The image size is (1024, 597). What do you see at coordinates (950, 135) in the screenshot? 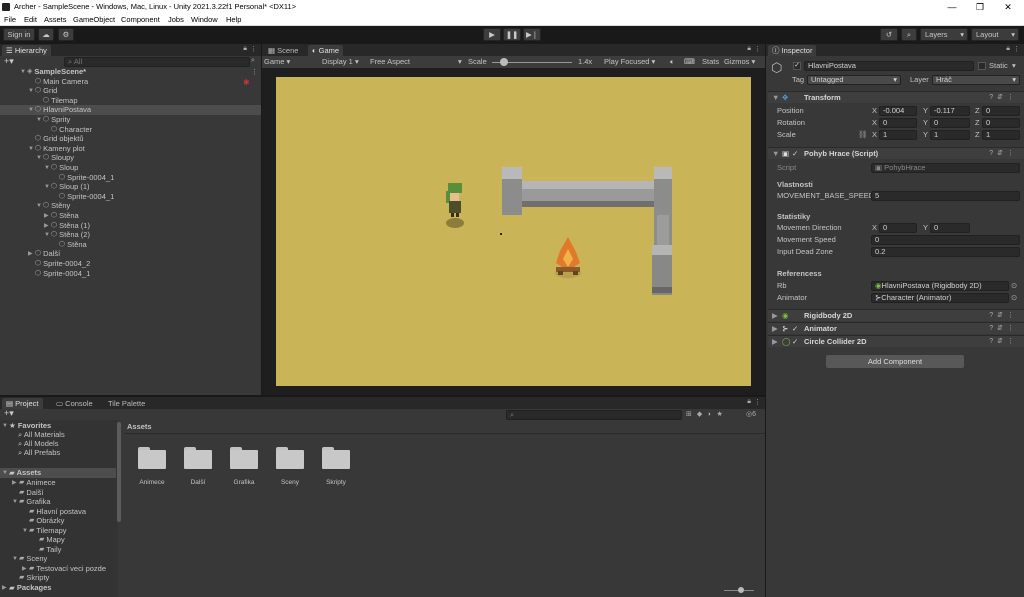
I see `scale-y-field: 1` at bounding box center [950, 135].